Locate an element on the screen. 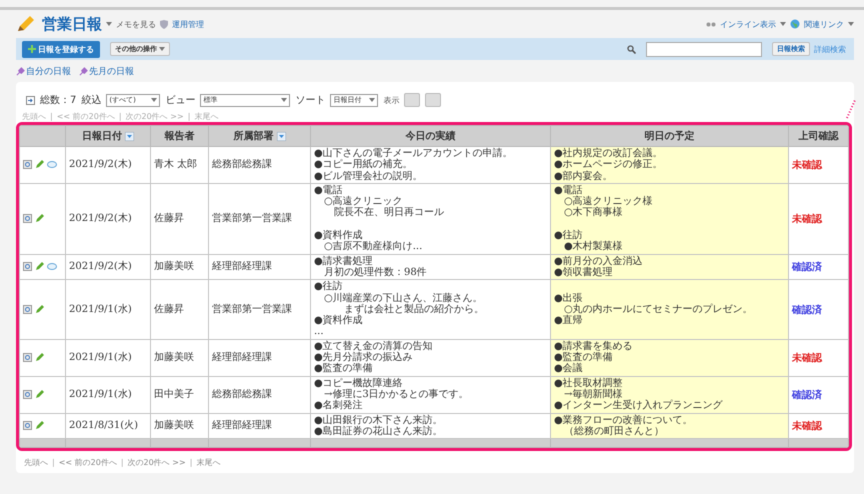 This screenshot has width=864, height=494. today-results-line: ●コピー機故障連絡 is located at coordinates (359, 383).